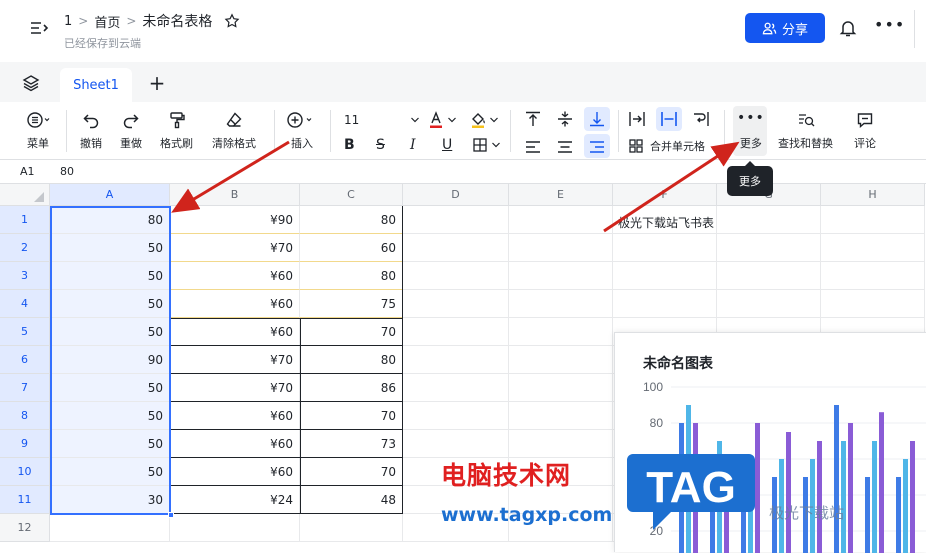 This screenshot has height=553, width=926. I want to click on cell-e4, so click(561, 304).